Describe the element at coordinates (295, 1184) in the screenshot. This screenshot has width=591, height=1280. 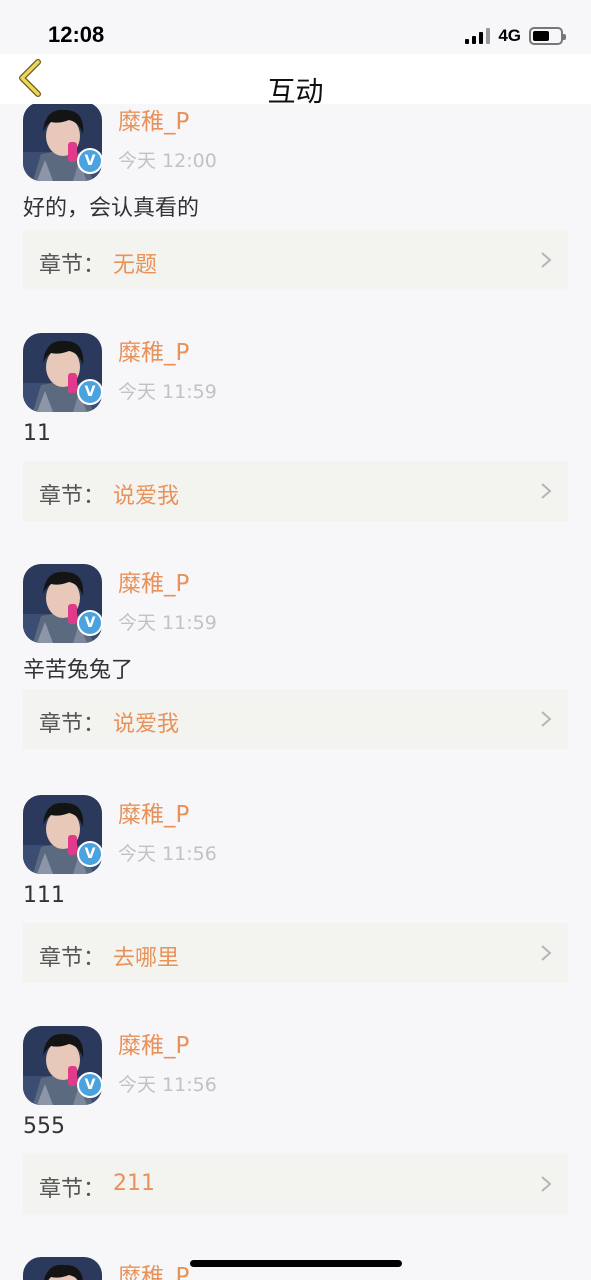
I see `chapter-link: 章节： 211` at that location.